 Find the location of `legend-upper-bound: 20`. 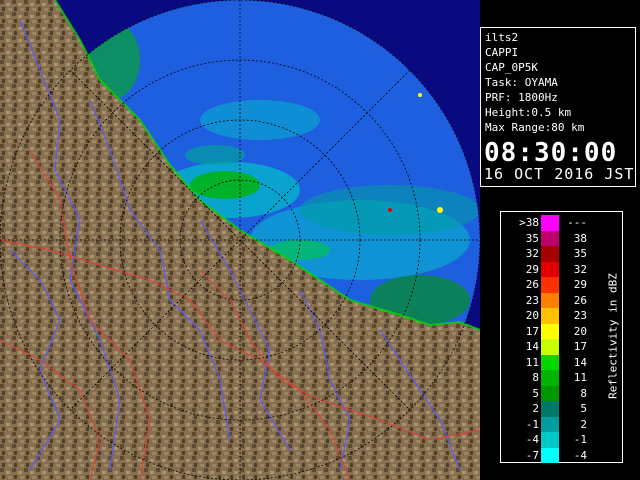

legend-upper-bound: 20 is located at coordinates (580, 331).